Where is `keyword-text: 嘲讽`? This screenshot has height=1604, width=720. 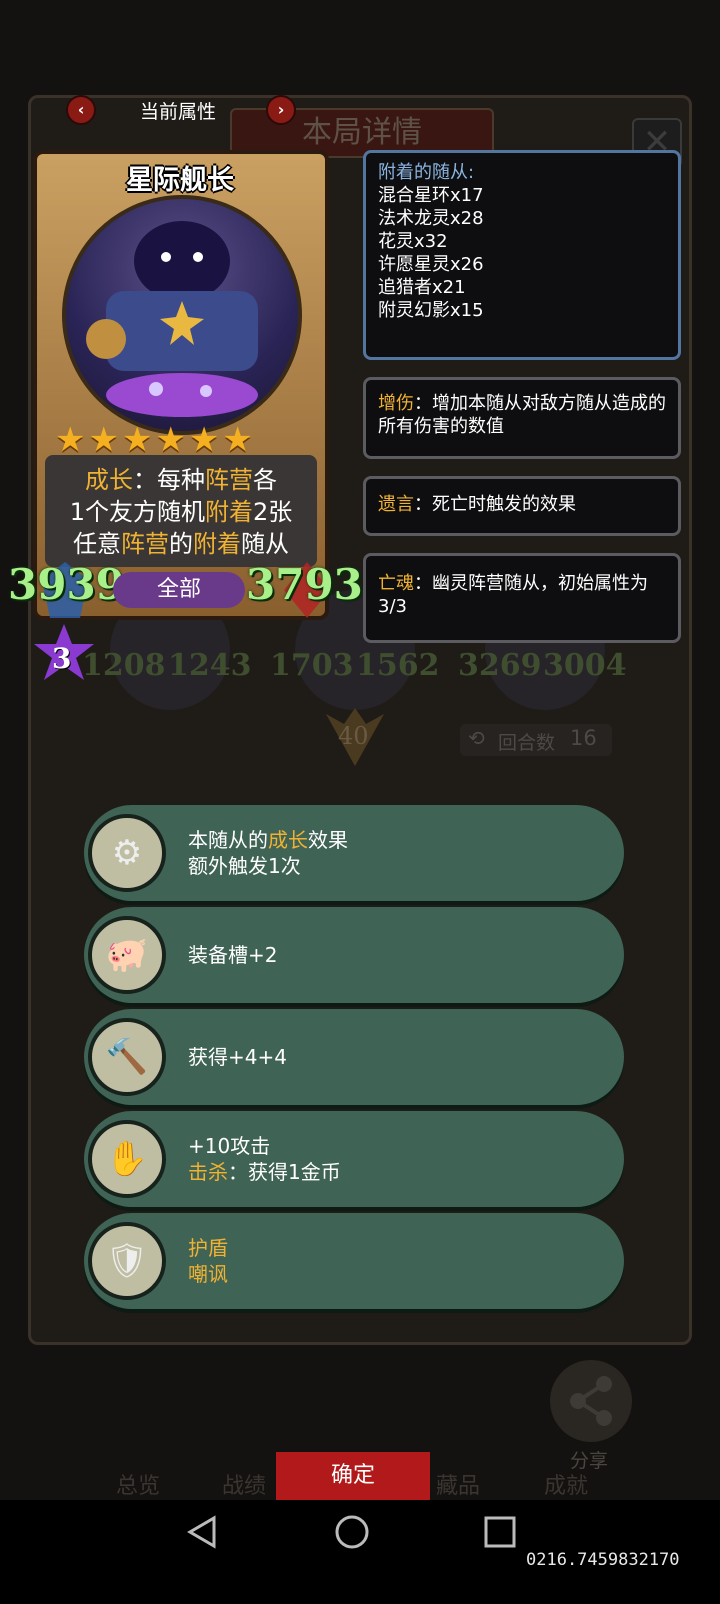 keyword-text: 嘲讽 is located at coordinates (208, 1274).